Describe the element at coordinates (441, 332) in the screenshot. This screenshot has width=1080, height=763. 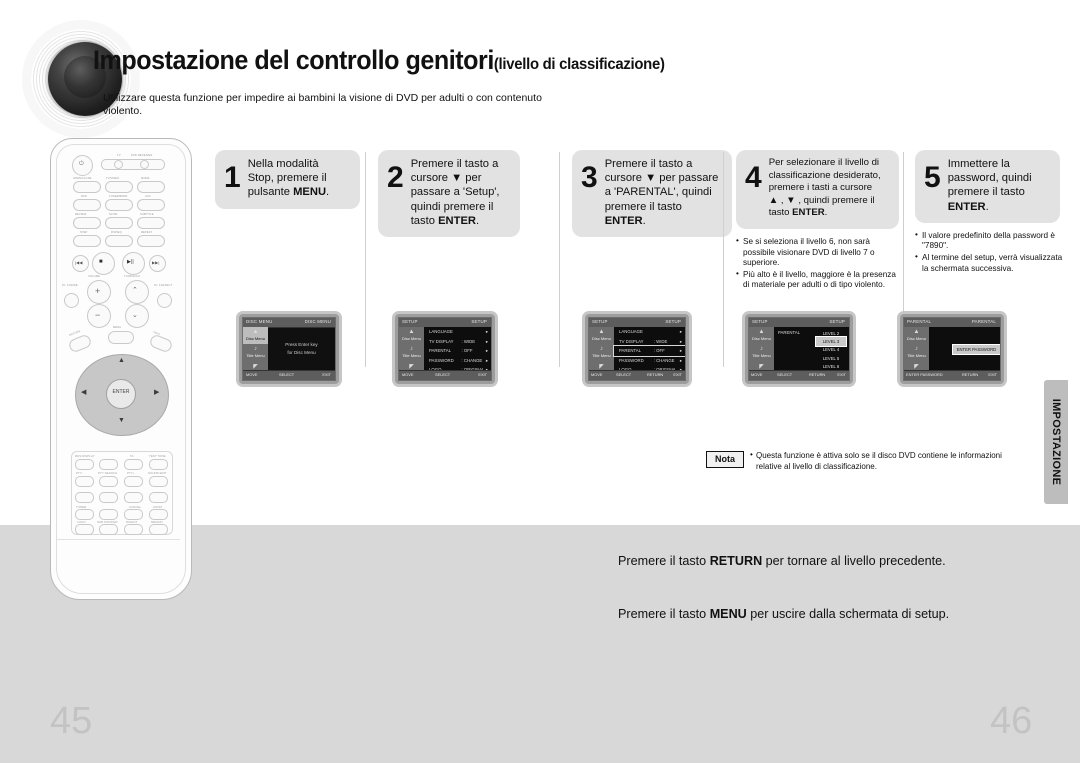
I see `osd-row-name: LANGUAGE` at that location.